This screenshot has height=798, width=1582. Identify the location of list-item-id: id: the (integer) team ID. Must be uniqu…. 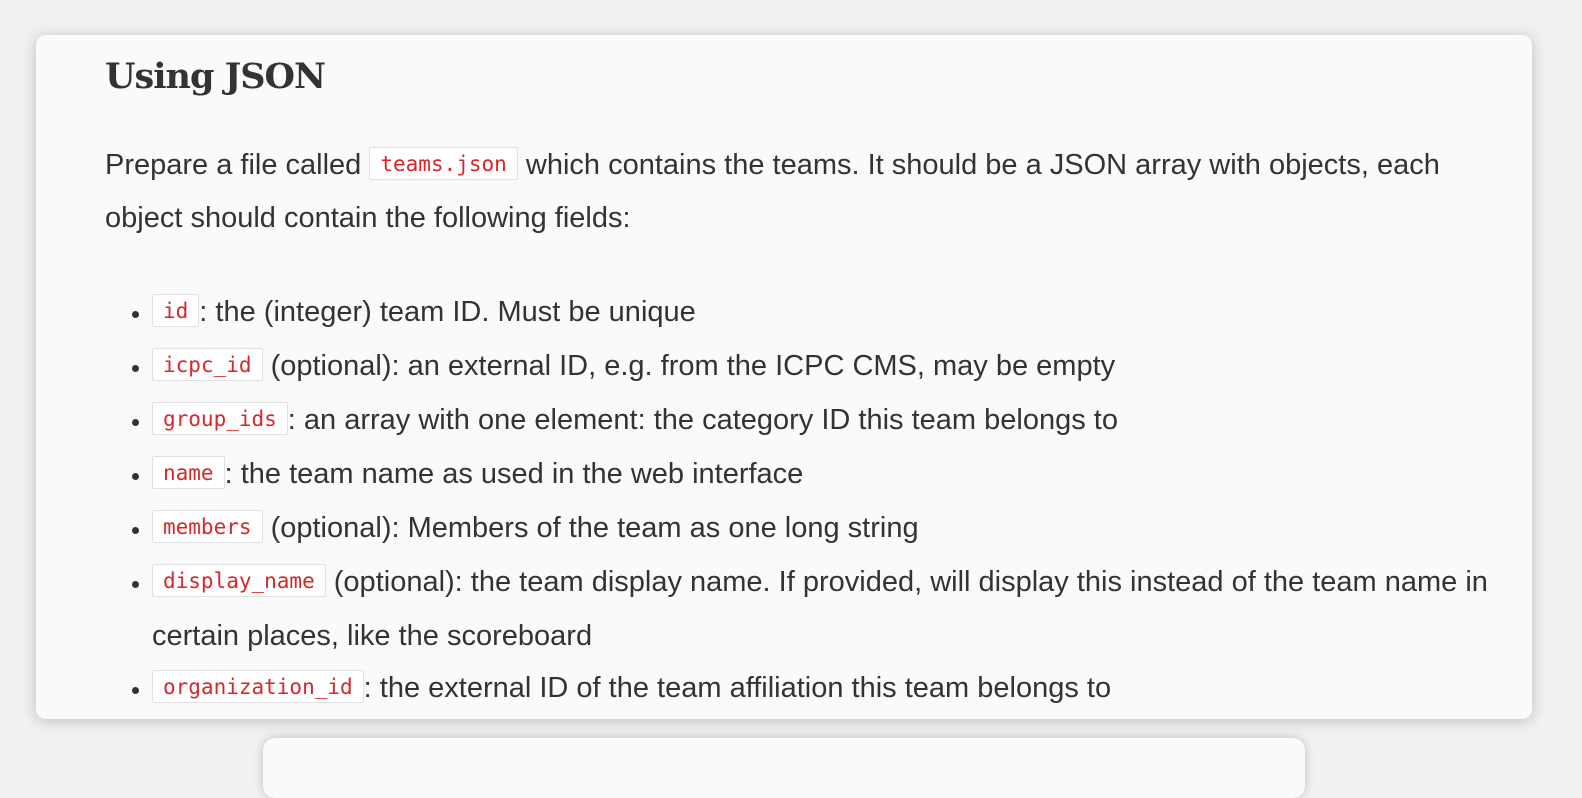
(852, 313).